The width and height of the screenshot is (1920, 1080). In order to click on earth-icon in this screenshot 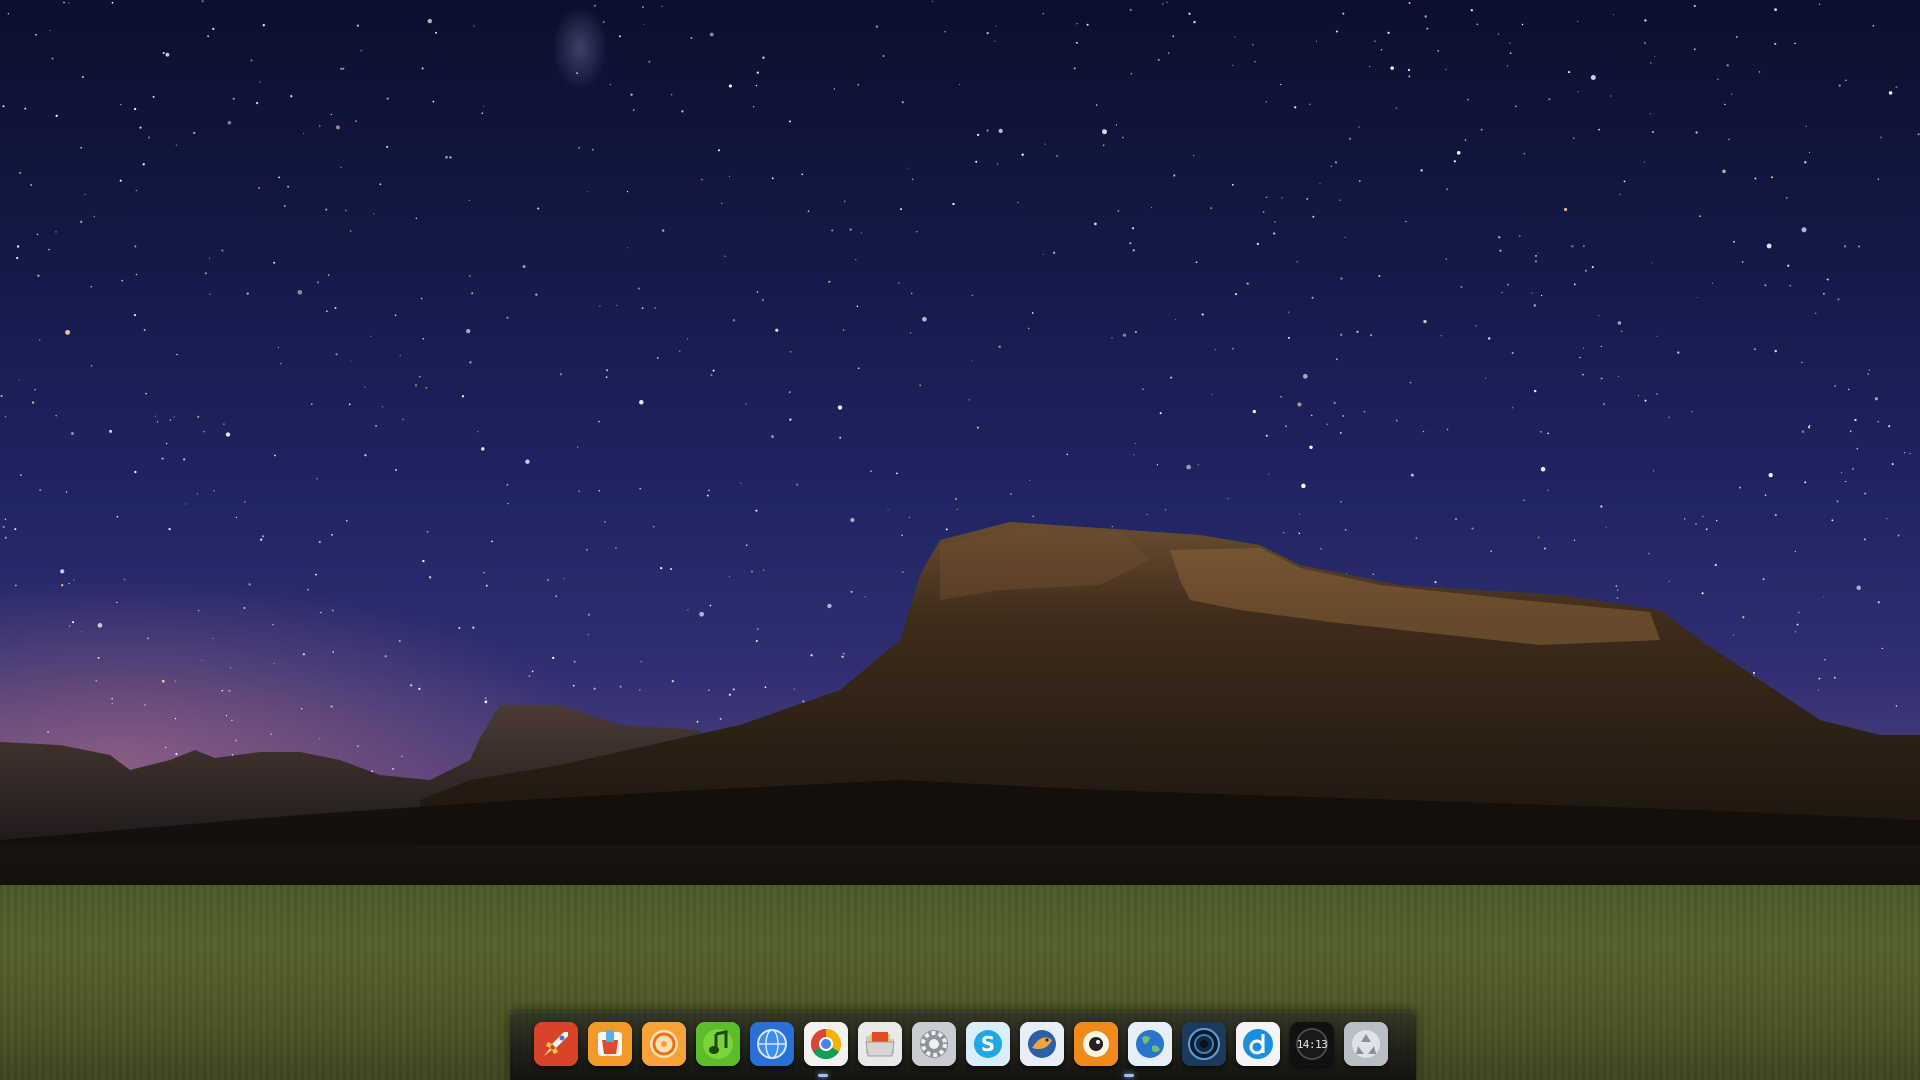, I will do `click(1150, 1044)`.